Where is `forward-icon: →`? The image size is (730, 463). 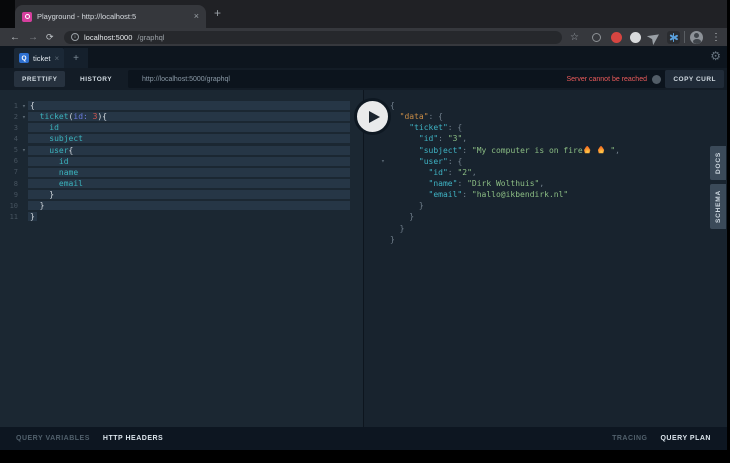
forward-icon: → is located at coordinates (33, 37).